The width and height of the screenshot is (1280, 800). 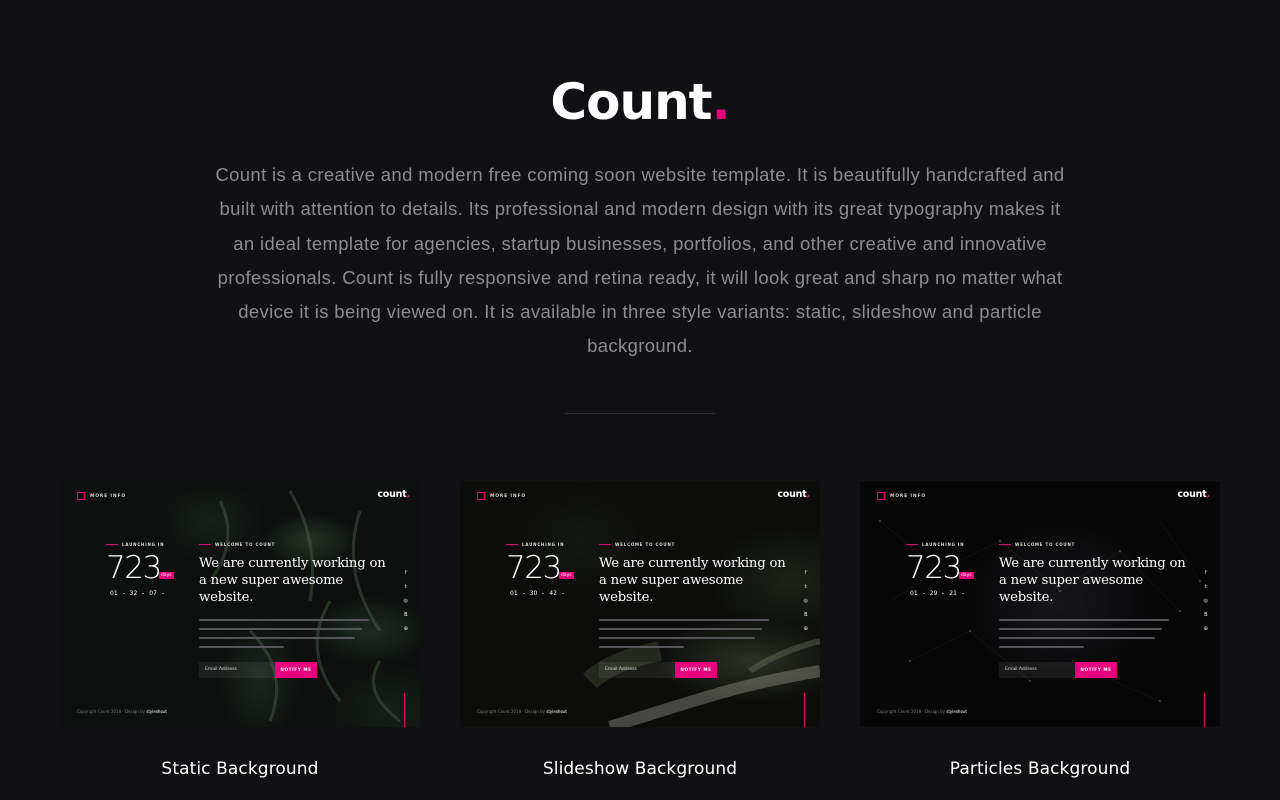 What do you see at coordinates (640, 413) in the screenshot?
I see `section-divider` at bounding box center [640, 413].